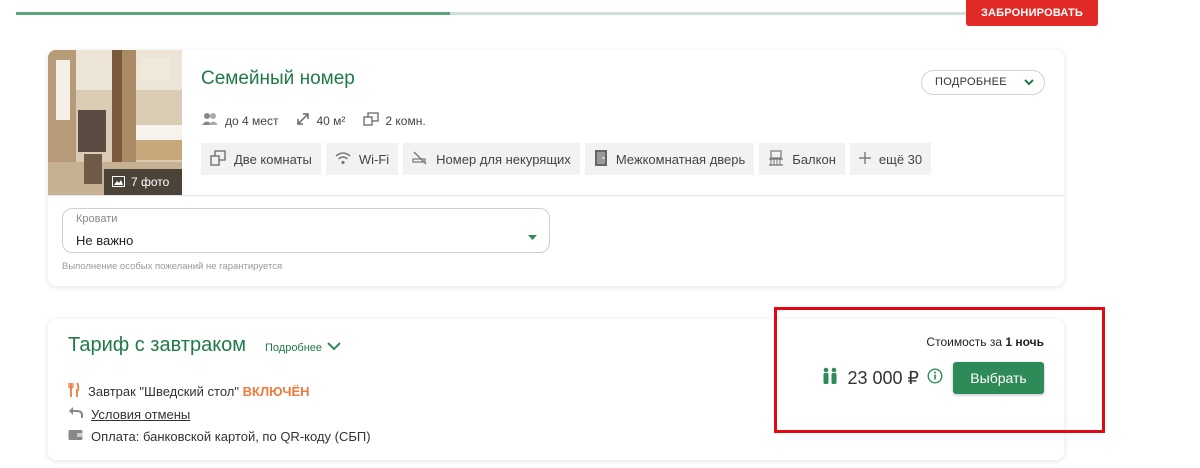 The image size is (1200, 468). Describe the element at coordinates (118, 182) in the screenshot. I see `image-icon` at that location.